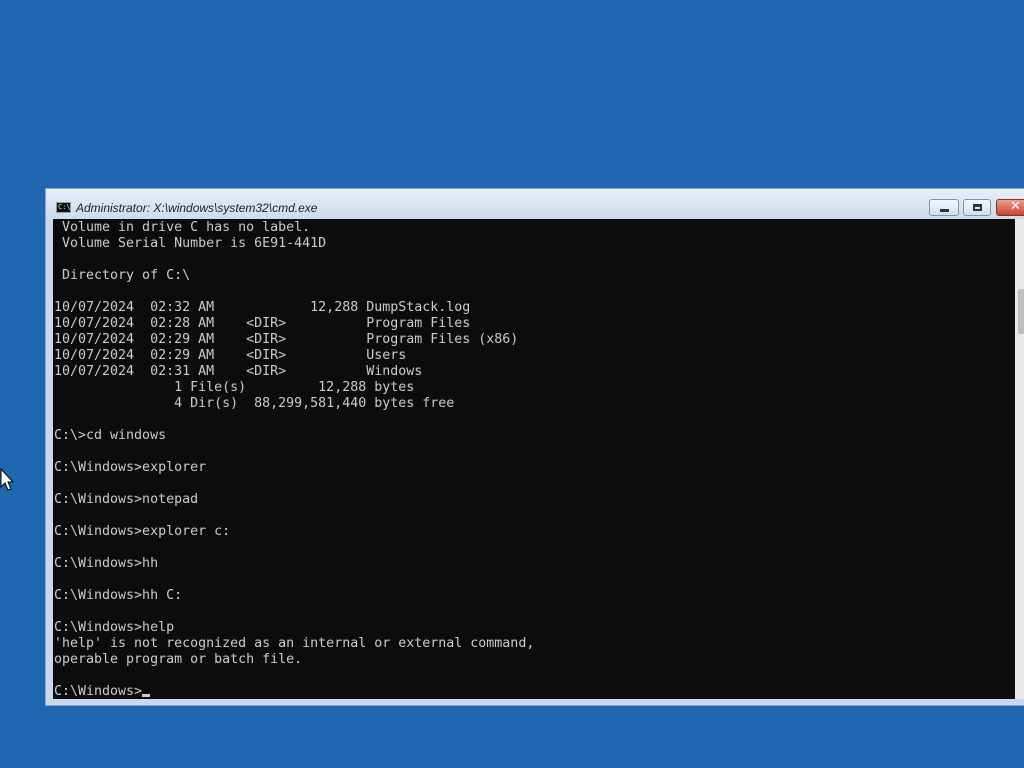 The width and height of the screenshot is (1024, 768). I want to click on console-icon: C:\, so click(63, 207).